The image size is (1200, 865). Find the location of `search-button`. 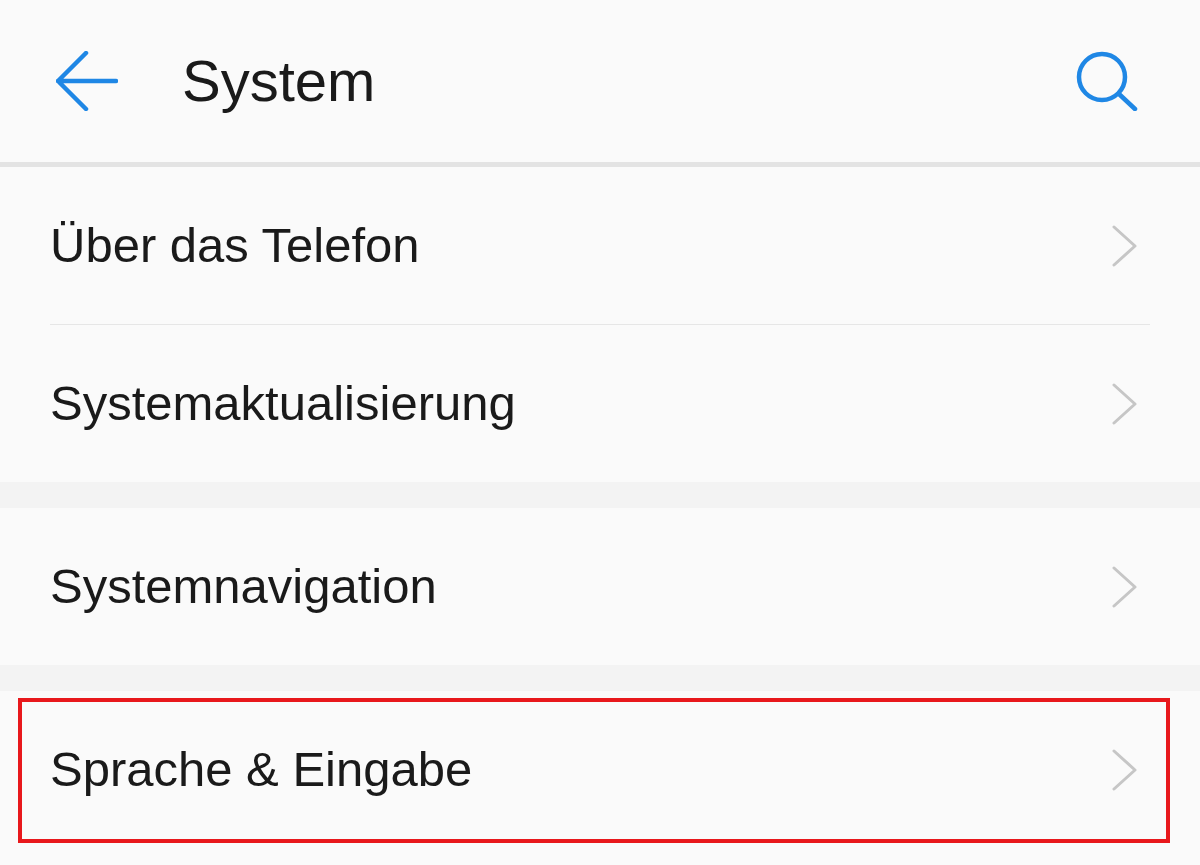

search-button is located at coordinates (1107, 81).